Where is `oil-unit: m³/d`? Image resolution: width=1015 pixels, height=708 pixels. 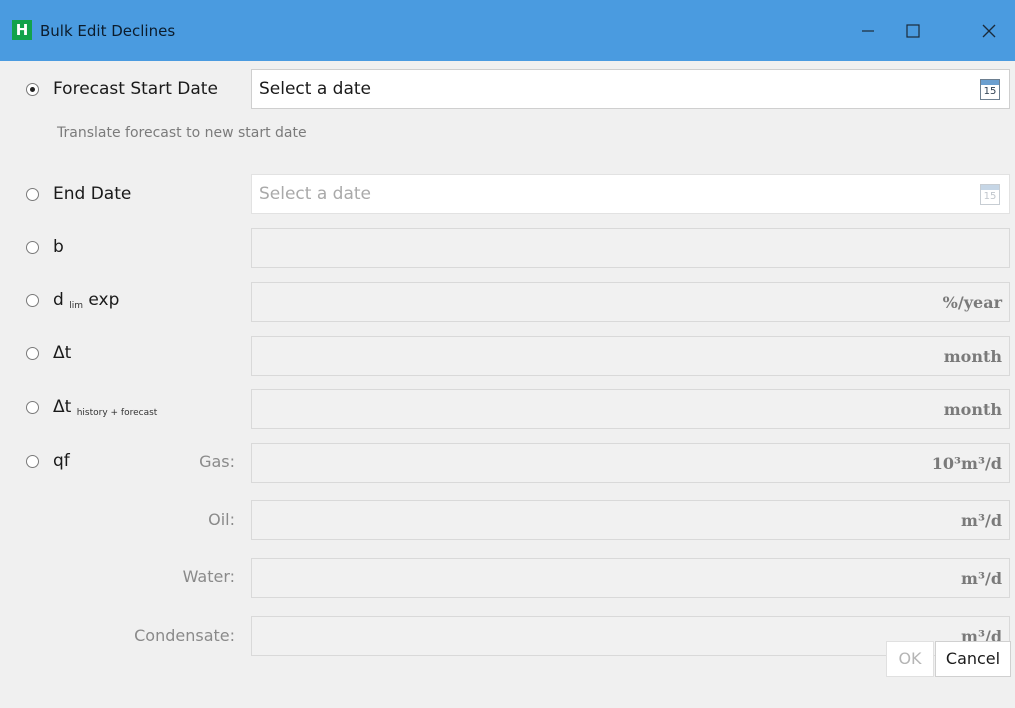 oil-unit: m³/d is located at coordinates (981, 520).